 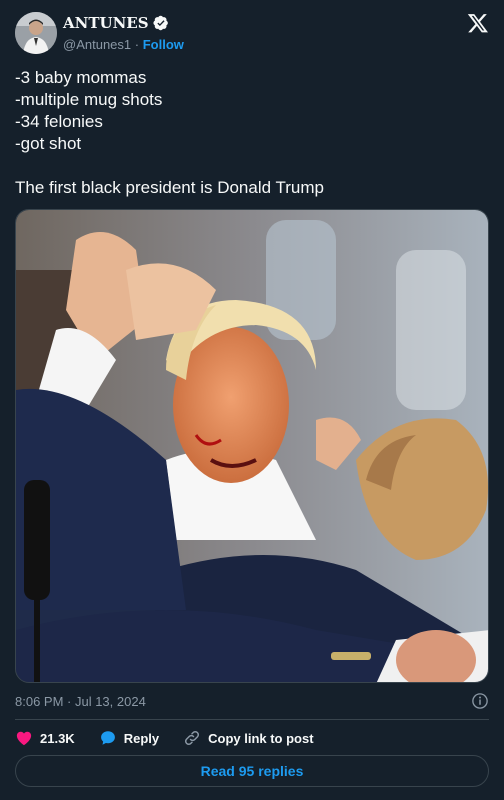 What do you see at coordinates (59, 121) in the screenshot?
I see `tweet-line: -34 felonies` at bounding box center [59, 121].